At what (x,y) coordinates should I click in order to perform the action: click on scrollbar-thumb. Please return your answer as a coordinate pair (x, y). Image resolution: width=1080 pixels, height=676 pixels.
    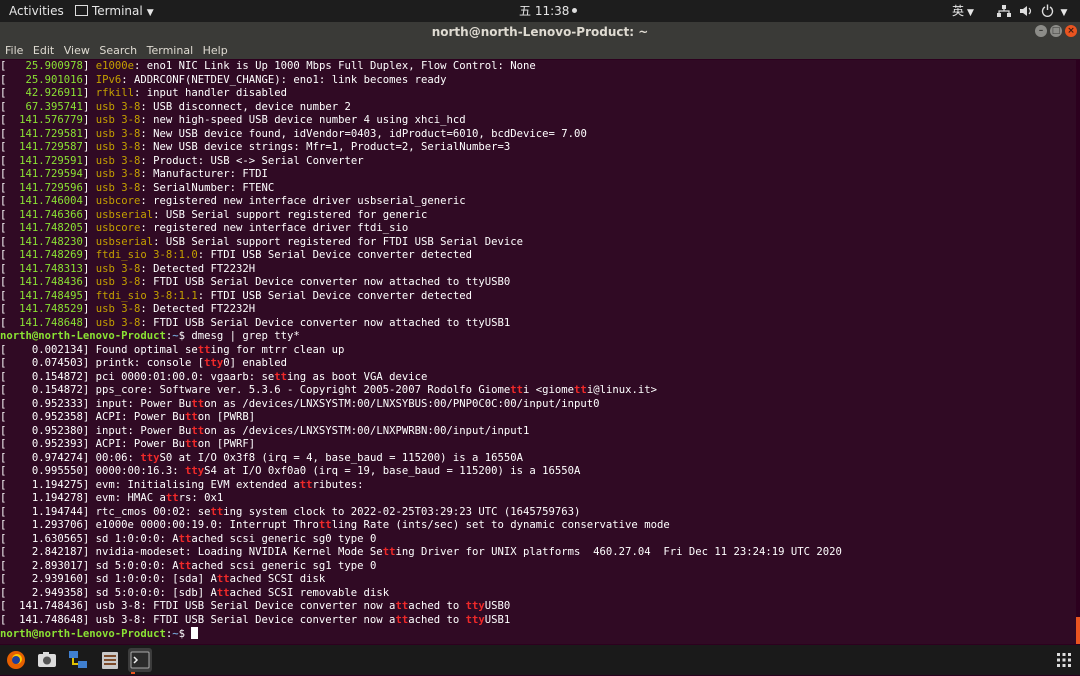
    Looking at the image, I should click on (1078, 630).